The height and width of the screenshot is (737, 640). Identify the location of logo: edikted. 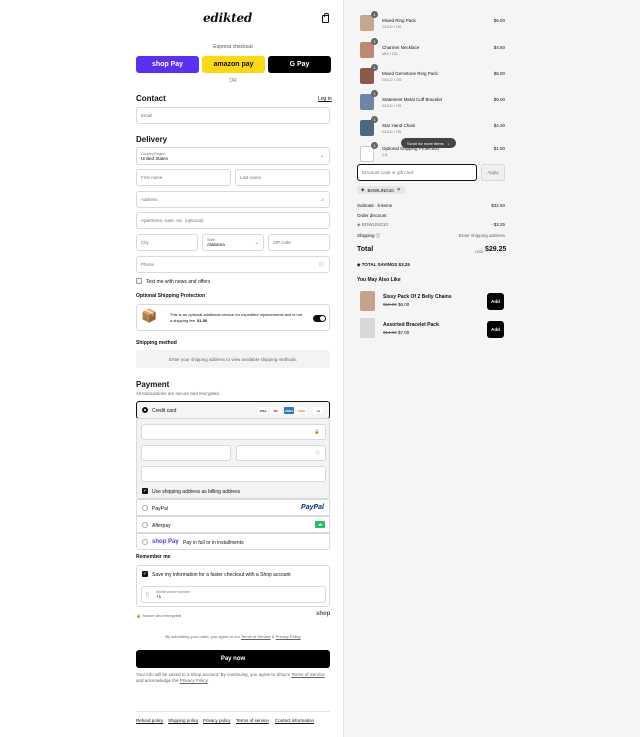
(227, 18).